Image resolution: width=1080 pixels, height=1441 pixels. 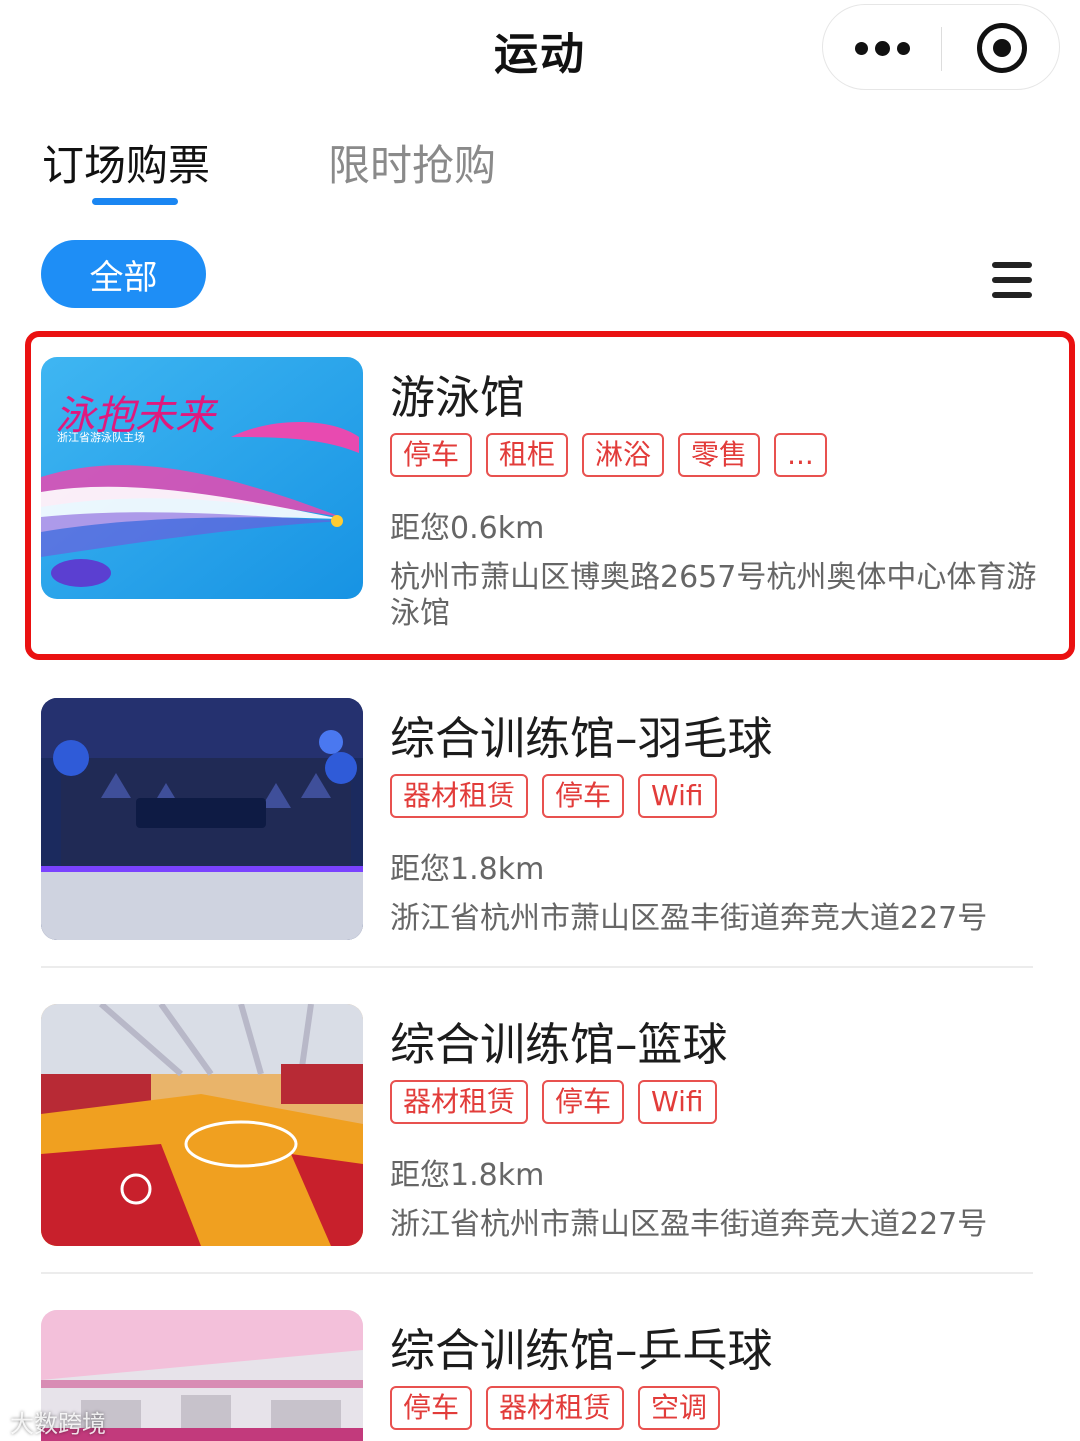 What do you see at coordinates (679, 1408) in the screenshot?
I see `tag: 空调` at bounding box center [679, 1408].